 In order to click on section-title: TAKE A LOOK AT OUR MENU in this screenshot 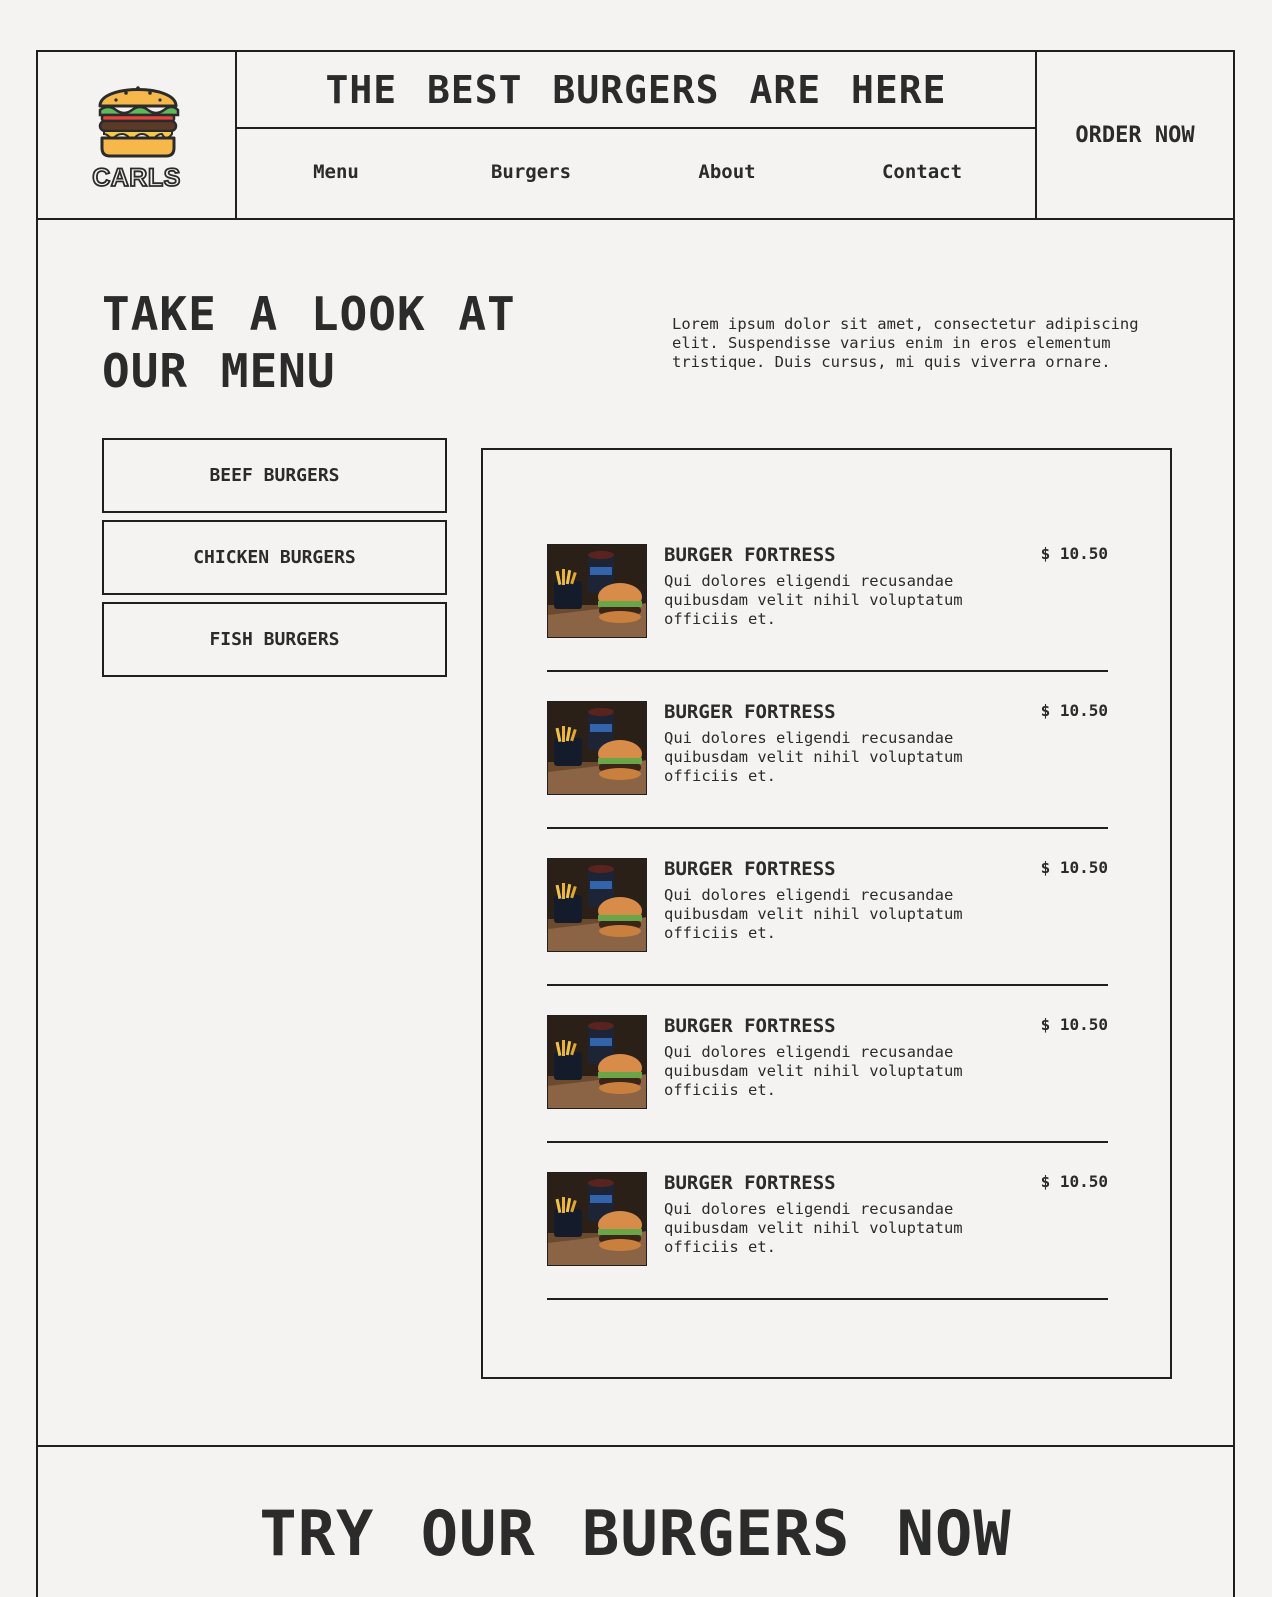, I will do `click(342, 343)`.